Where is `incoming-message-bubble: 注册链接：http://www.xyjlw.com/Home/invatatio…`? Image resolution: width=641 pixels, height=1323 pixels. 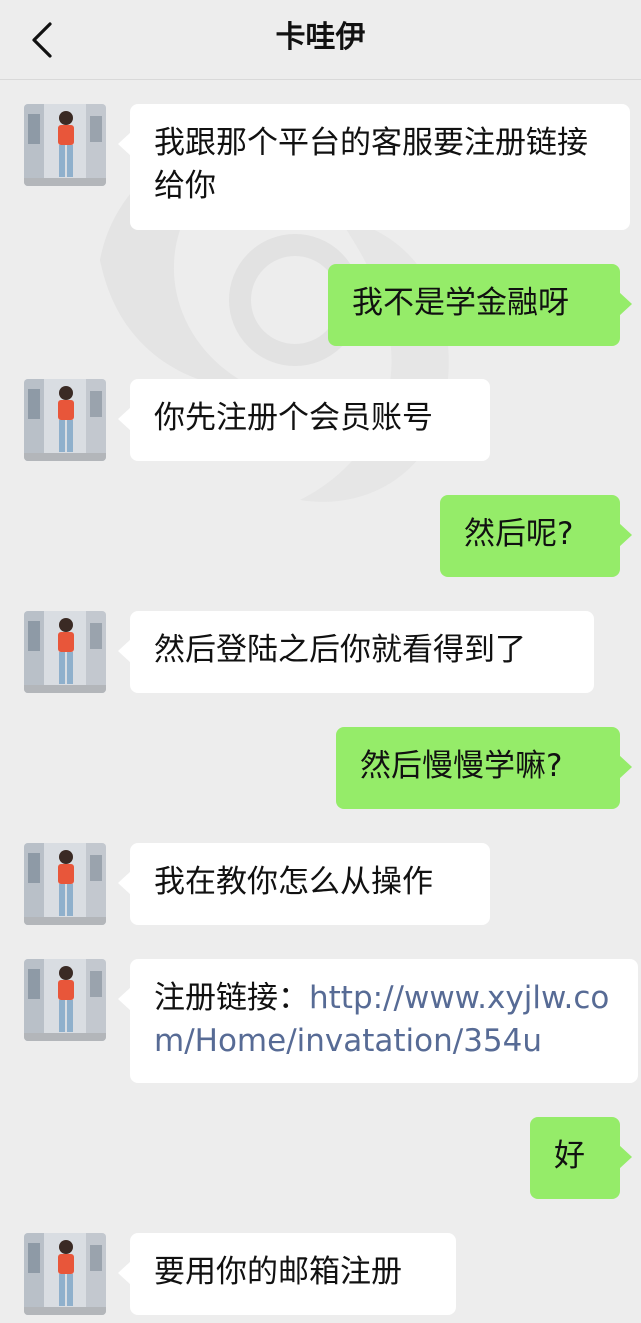
incoming-message-bubble: 注册链接：http://www.xyjlw.com/Home/invatatio… is located at coordinates (378, 1021).